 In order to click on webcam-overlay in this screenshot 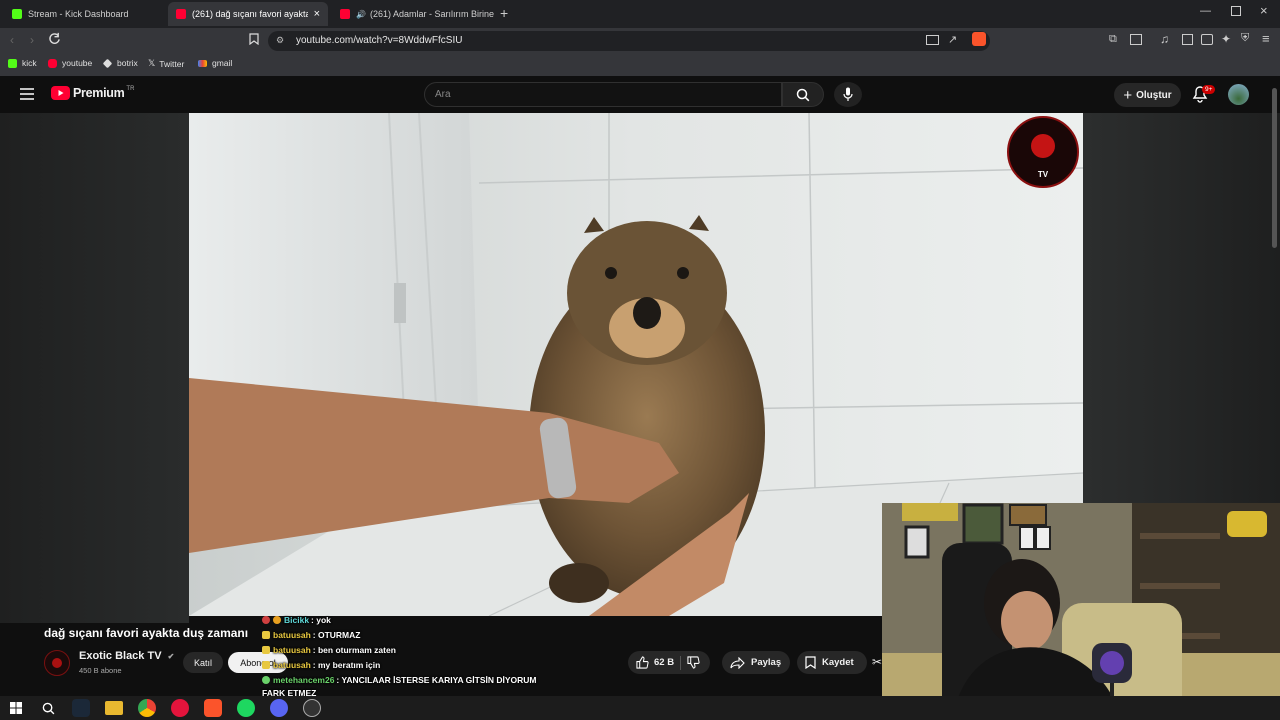, I will do `click(1081, 611)`.